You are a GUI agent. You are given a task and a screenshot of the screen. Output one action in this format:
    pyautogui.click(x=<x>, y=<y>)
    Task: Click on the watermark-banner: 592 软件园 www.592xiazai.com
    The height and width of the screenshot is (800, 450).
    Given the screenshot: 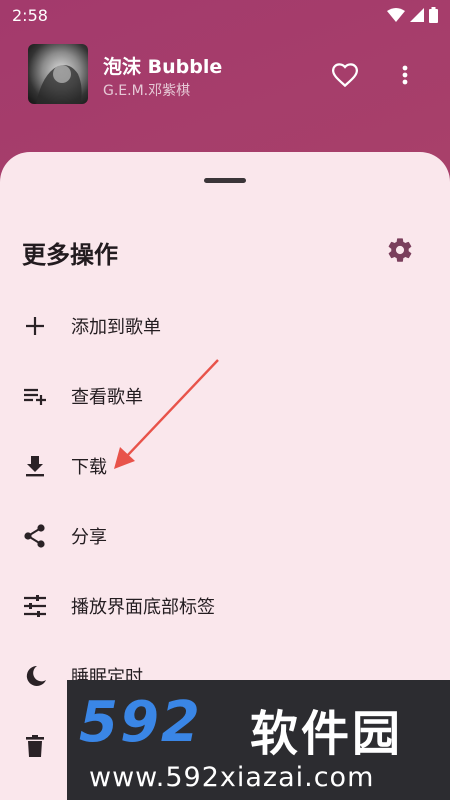 What is the action you would take?
    pyautogui.click(x=258, y=740)
    